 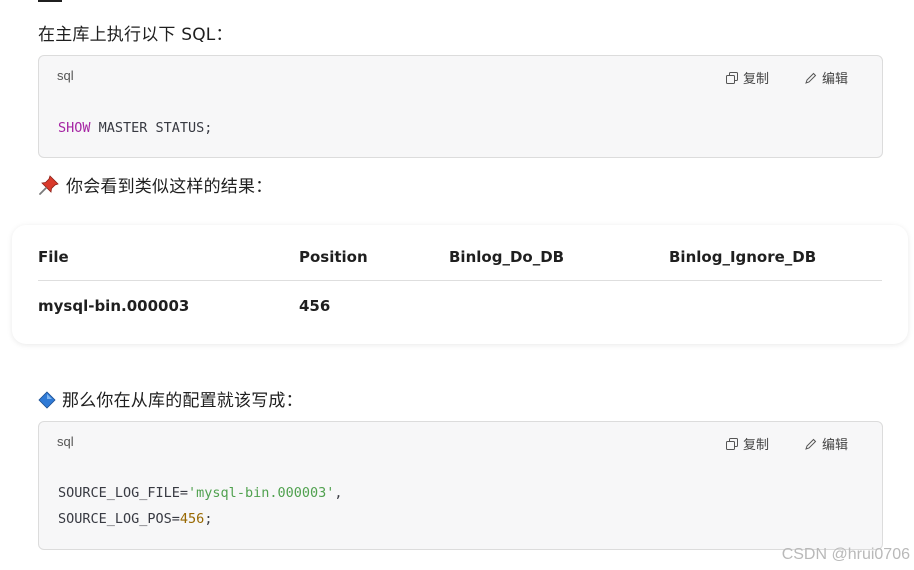 What do you see at coordinates (169, 187) in the screenshot?
I see `result-text: 你会看到类似这样的结果：` at bounding box center [169, 187].